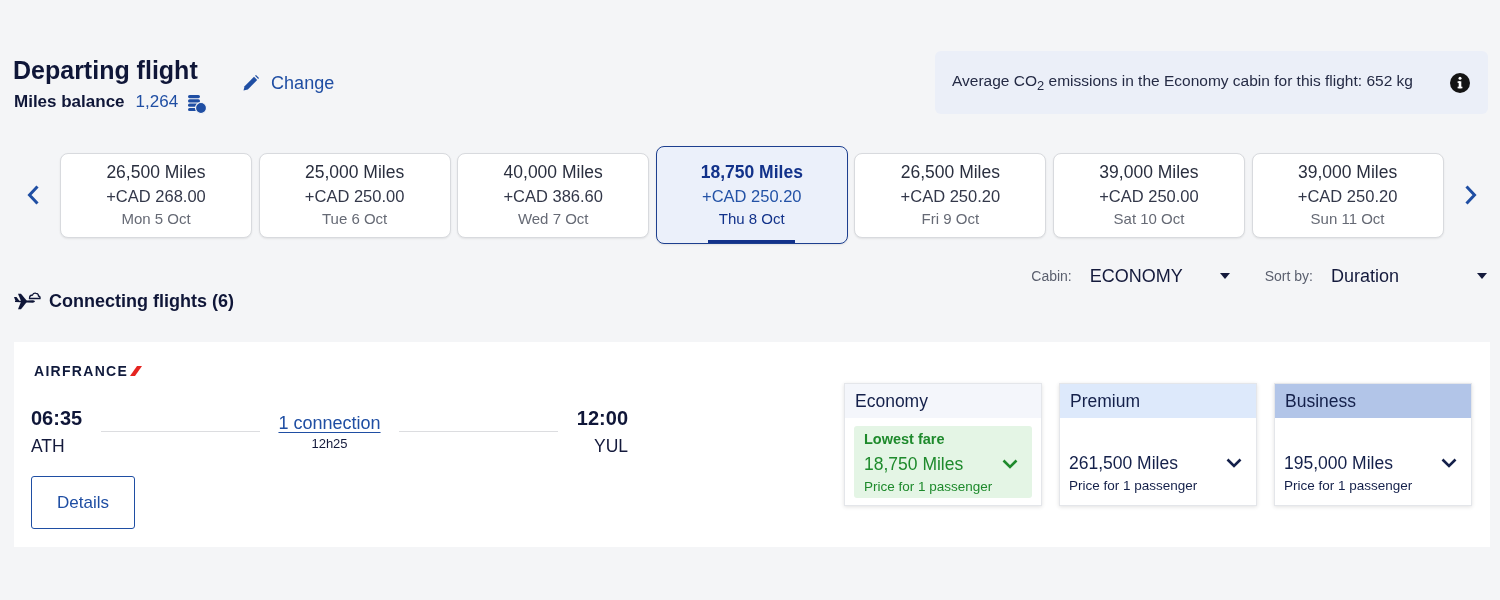 This screenshot has height=600, width=1500. I want to click on chevron-left-icon, so click(33, 195).